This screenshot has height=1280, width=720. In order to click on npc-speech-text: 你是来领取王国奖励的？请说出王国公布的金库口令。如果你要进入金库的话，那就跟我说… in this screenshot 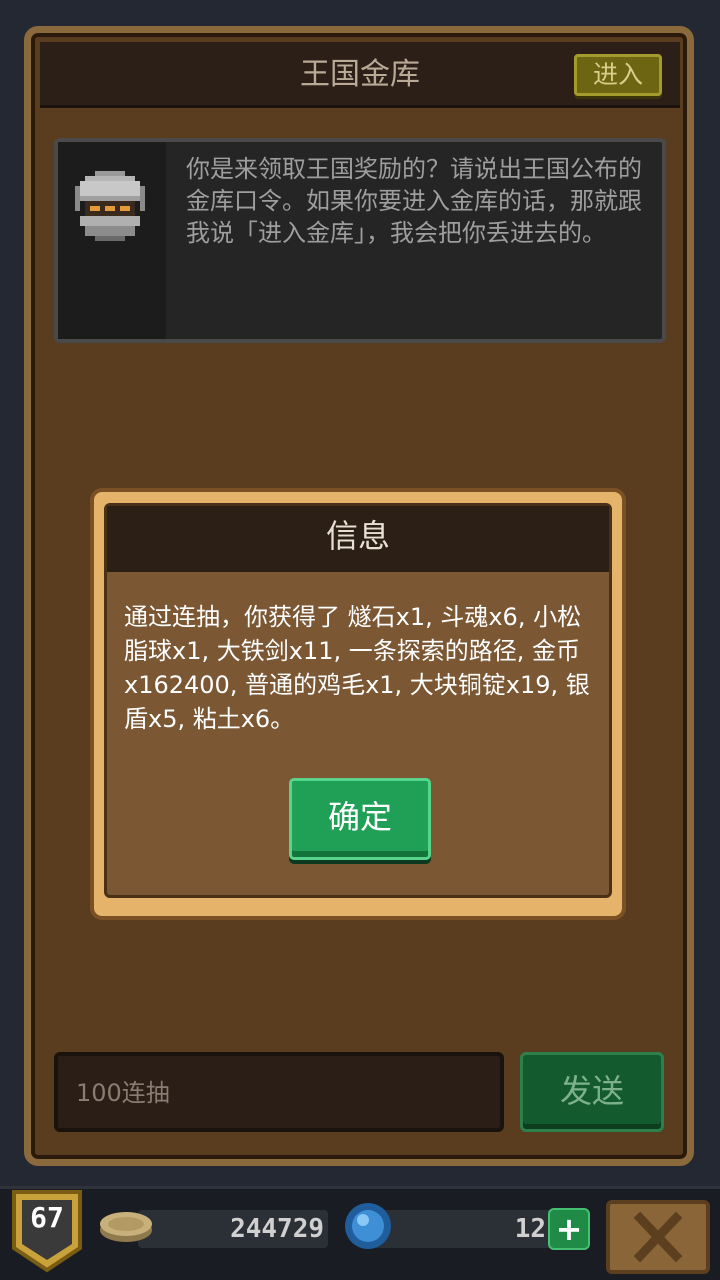, I will do `click(414, 201)`.